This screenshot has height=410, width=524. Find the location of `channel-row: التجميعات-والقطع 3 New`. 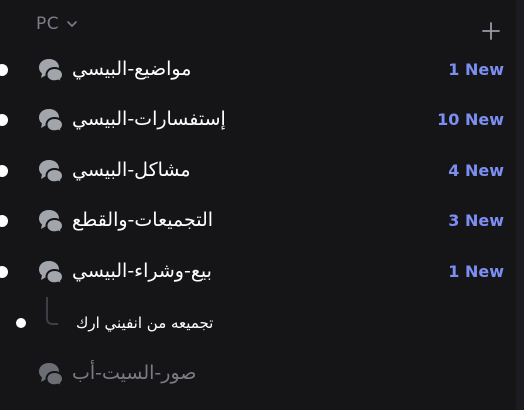

channel-row: التجميعات-والقطع 3 New is located at coordinates (258, 221).